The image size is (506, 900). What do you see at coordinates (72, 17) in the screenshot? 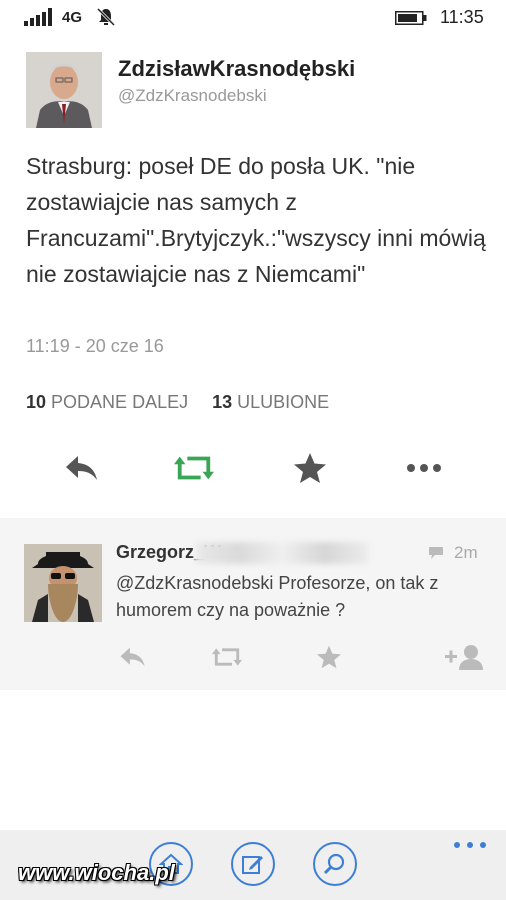
I see `network-type: 4G` at bounding box center [72, 17].